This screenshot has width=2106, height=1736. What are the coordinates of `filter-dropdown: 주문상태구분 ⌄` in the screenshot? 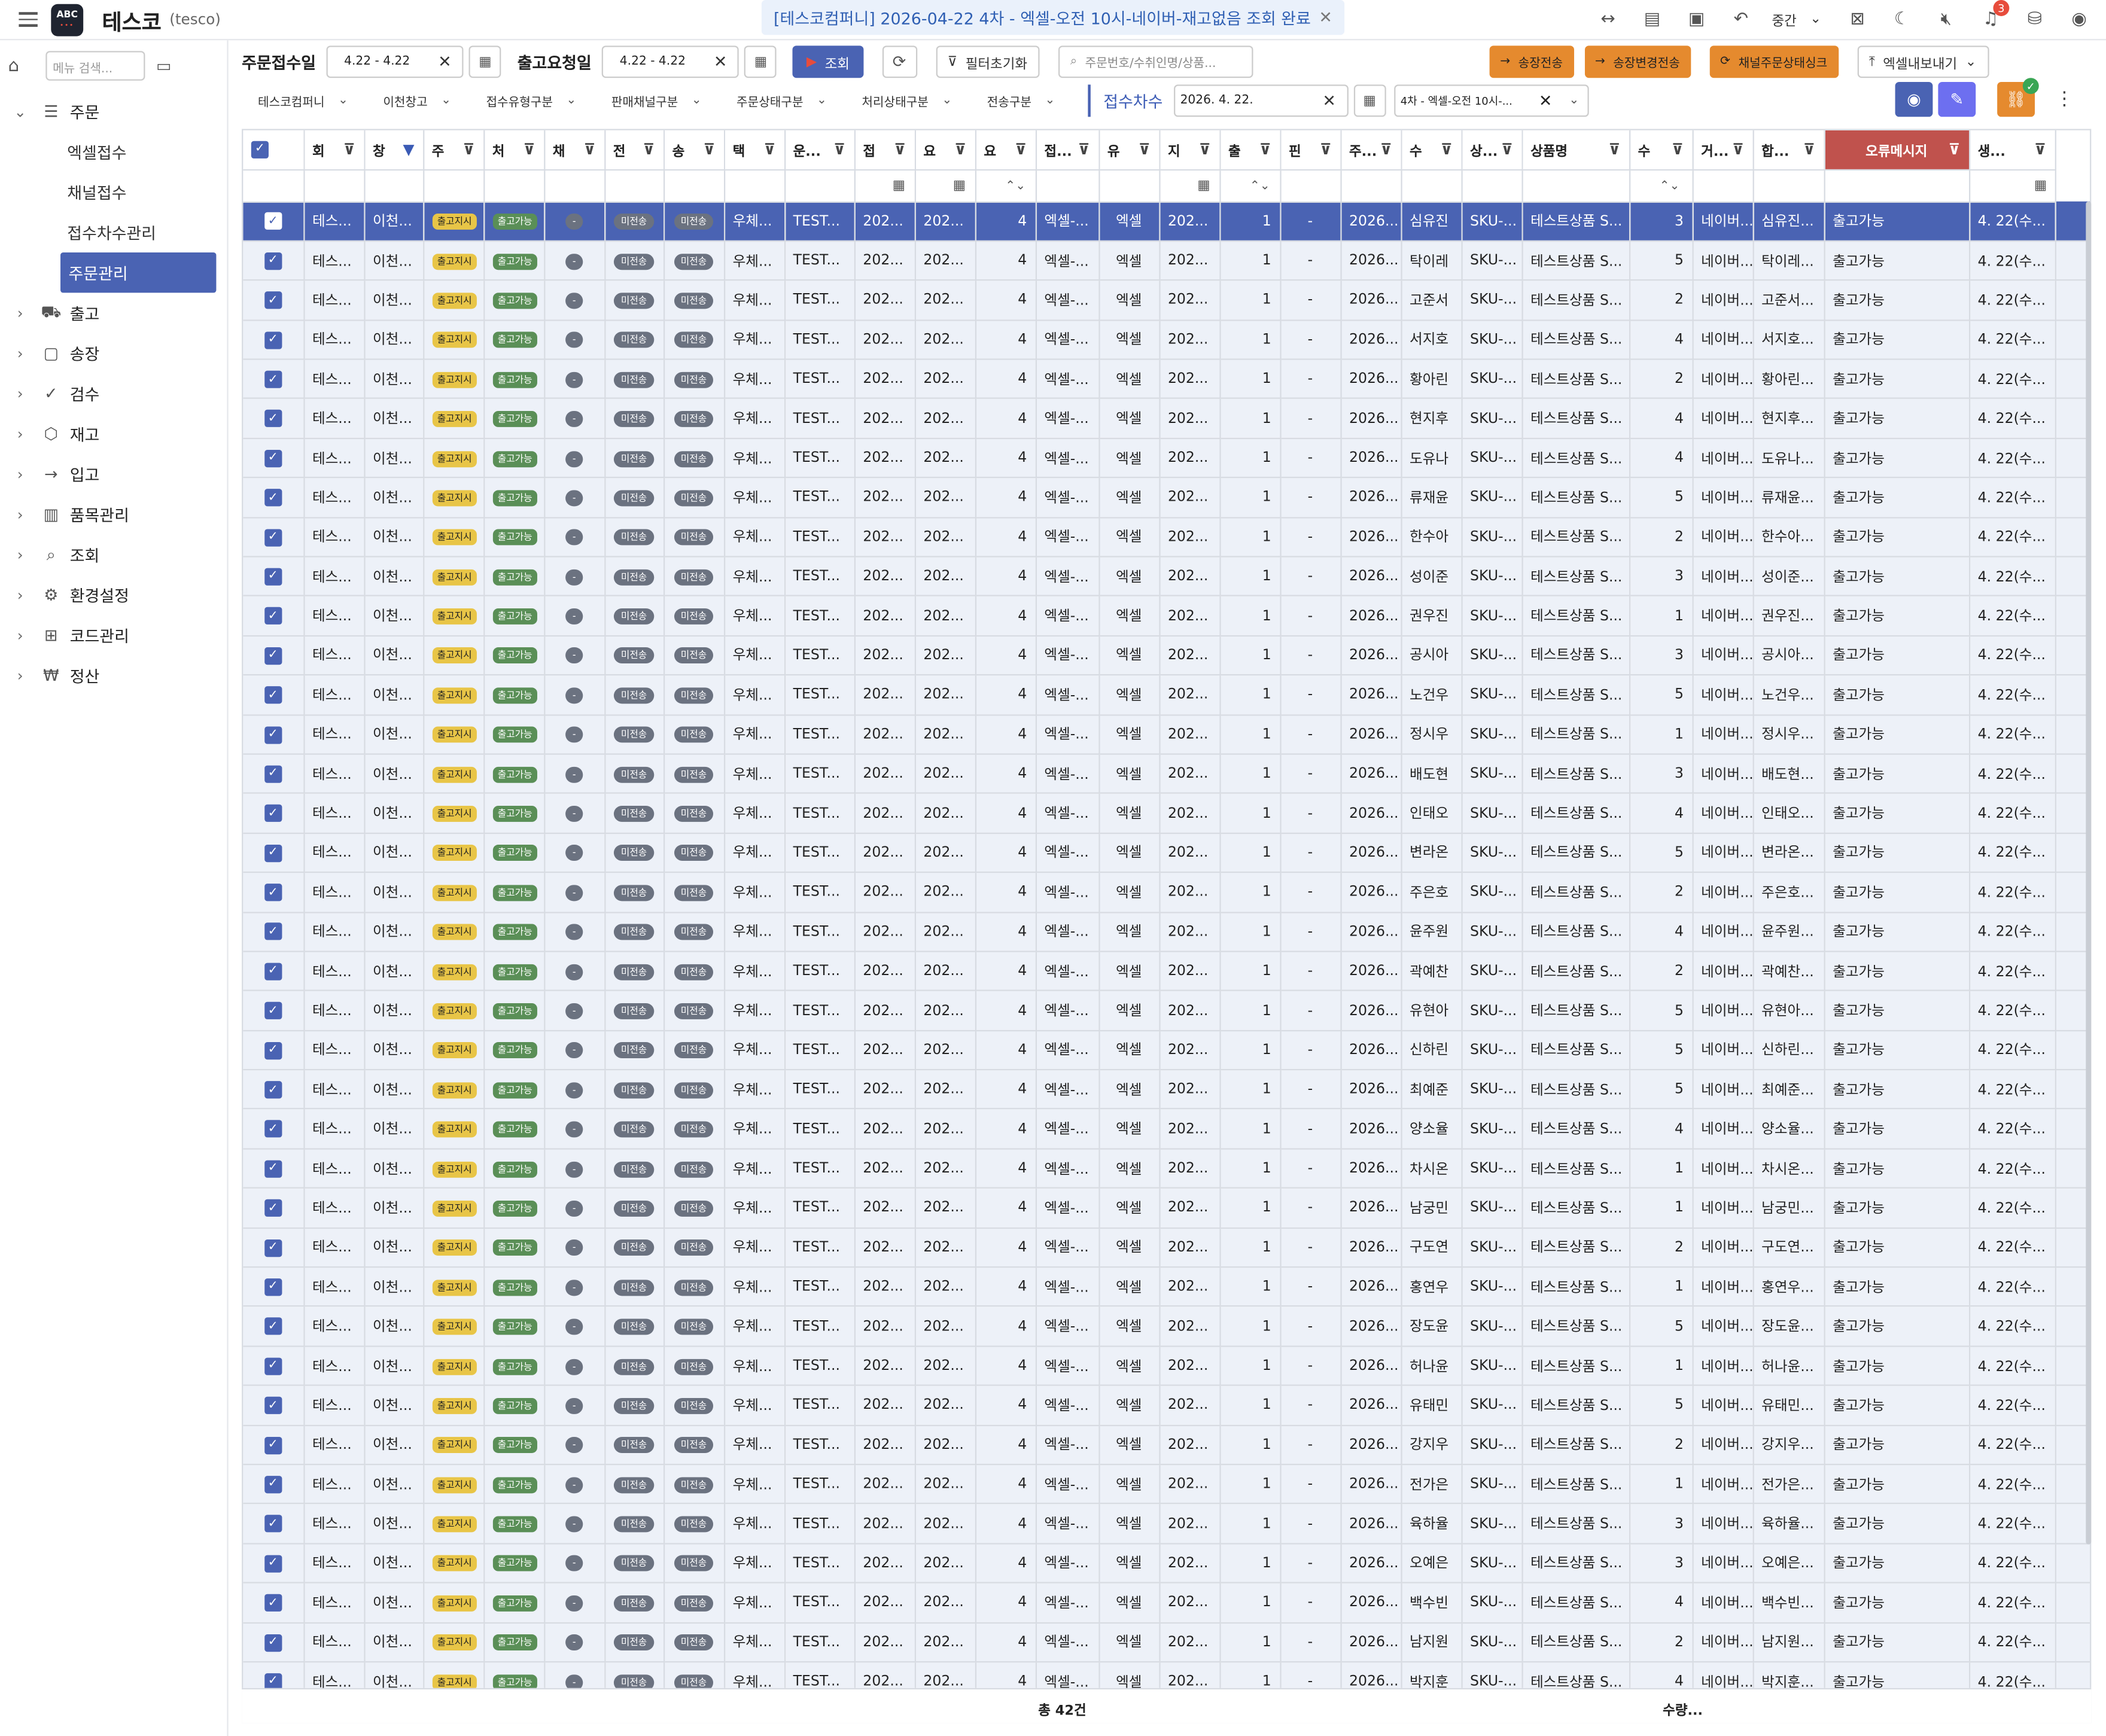 It's located at (773, 101).